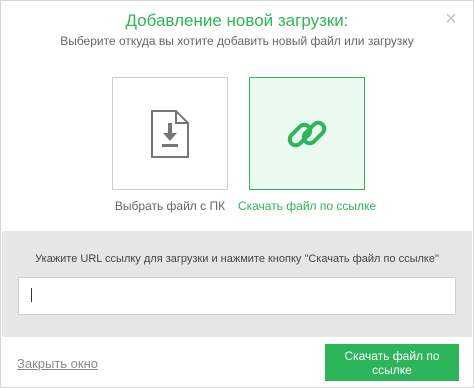 This screenshot has width=474, height=388. I want to click on dialog-title: Добавление новой загрузки:, so click(237, 20).